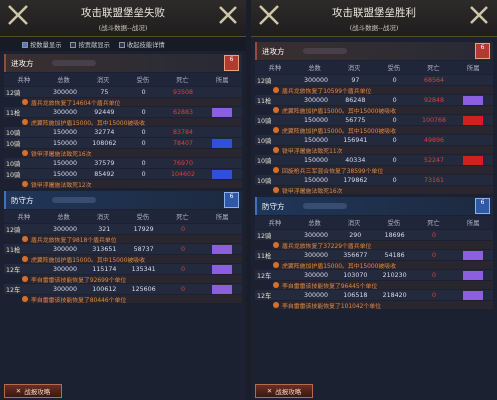 This screenshot has height=400, width=497. I want to click on table-row: 11枪 300000 86248 0 92848, so click(374, 100).